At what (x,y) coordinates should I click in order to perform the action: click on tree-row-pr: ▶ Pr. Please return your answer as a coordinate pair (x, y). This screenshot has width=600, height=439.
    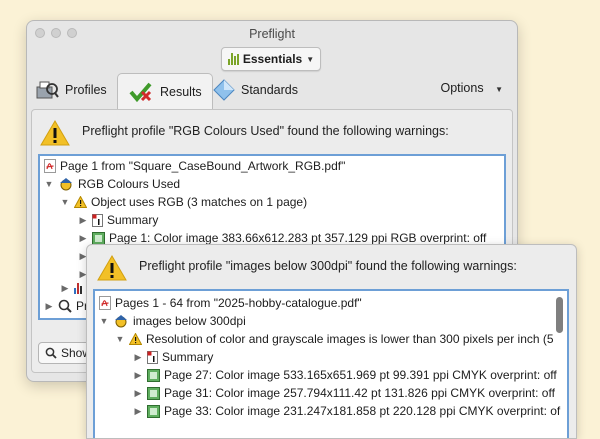
    Looking at the image, I should click on (66, 306).